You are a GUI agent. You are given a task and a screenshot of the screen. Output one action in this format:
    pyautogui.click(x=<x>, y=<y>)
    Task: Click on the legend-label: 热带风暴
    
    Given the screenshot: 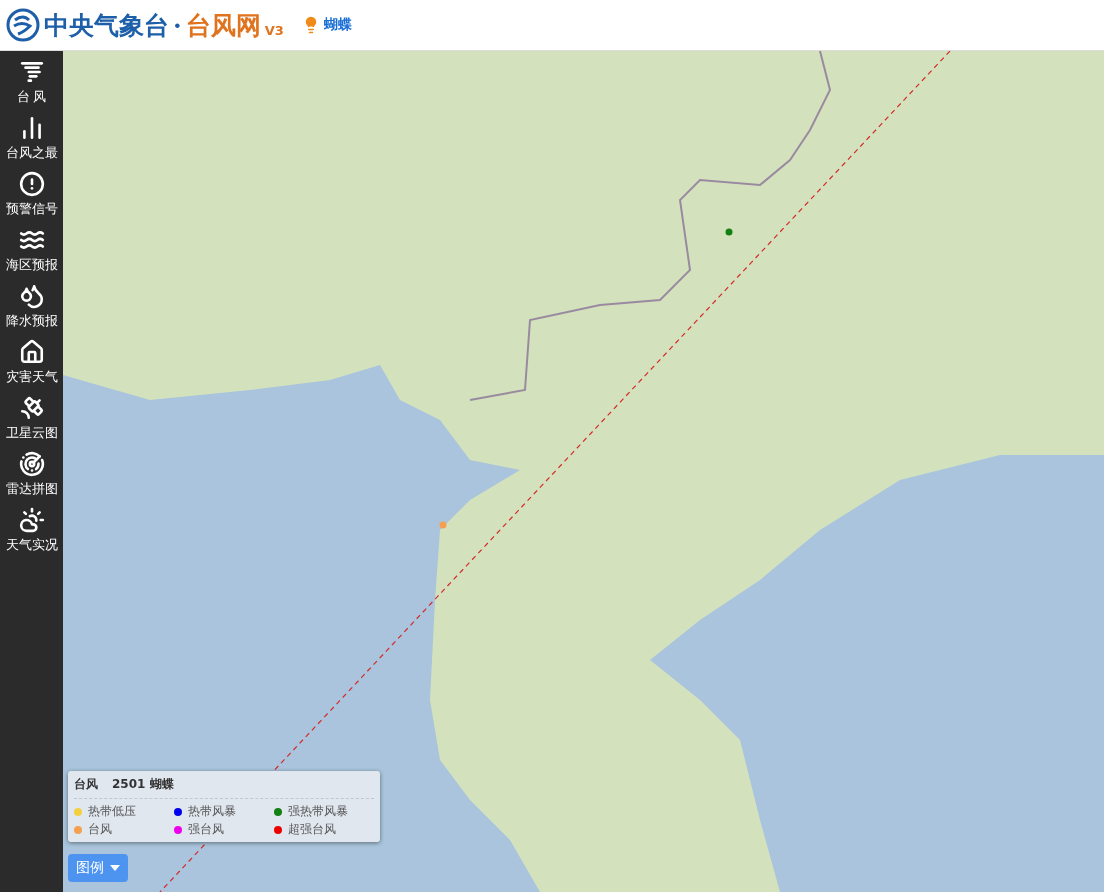 What is the action you would take?
    pyautogui.click(x=212, y=811)
    